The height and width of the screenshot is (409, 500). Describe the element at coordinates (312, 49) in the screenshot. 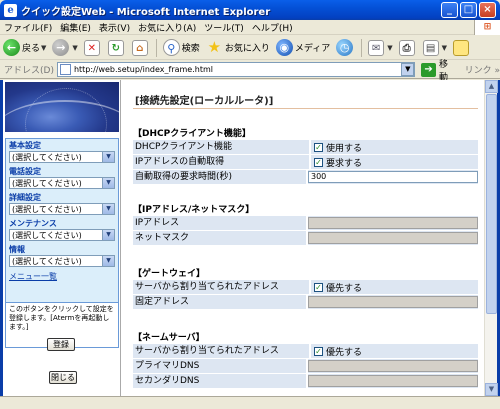

I see `media-label: メディア` at that location.